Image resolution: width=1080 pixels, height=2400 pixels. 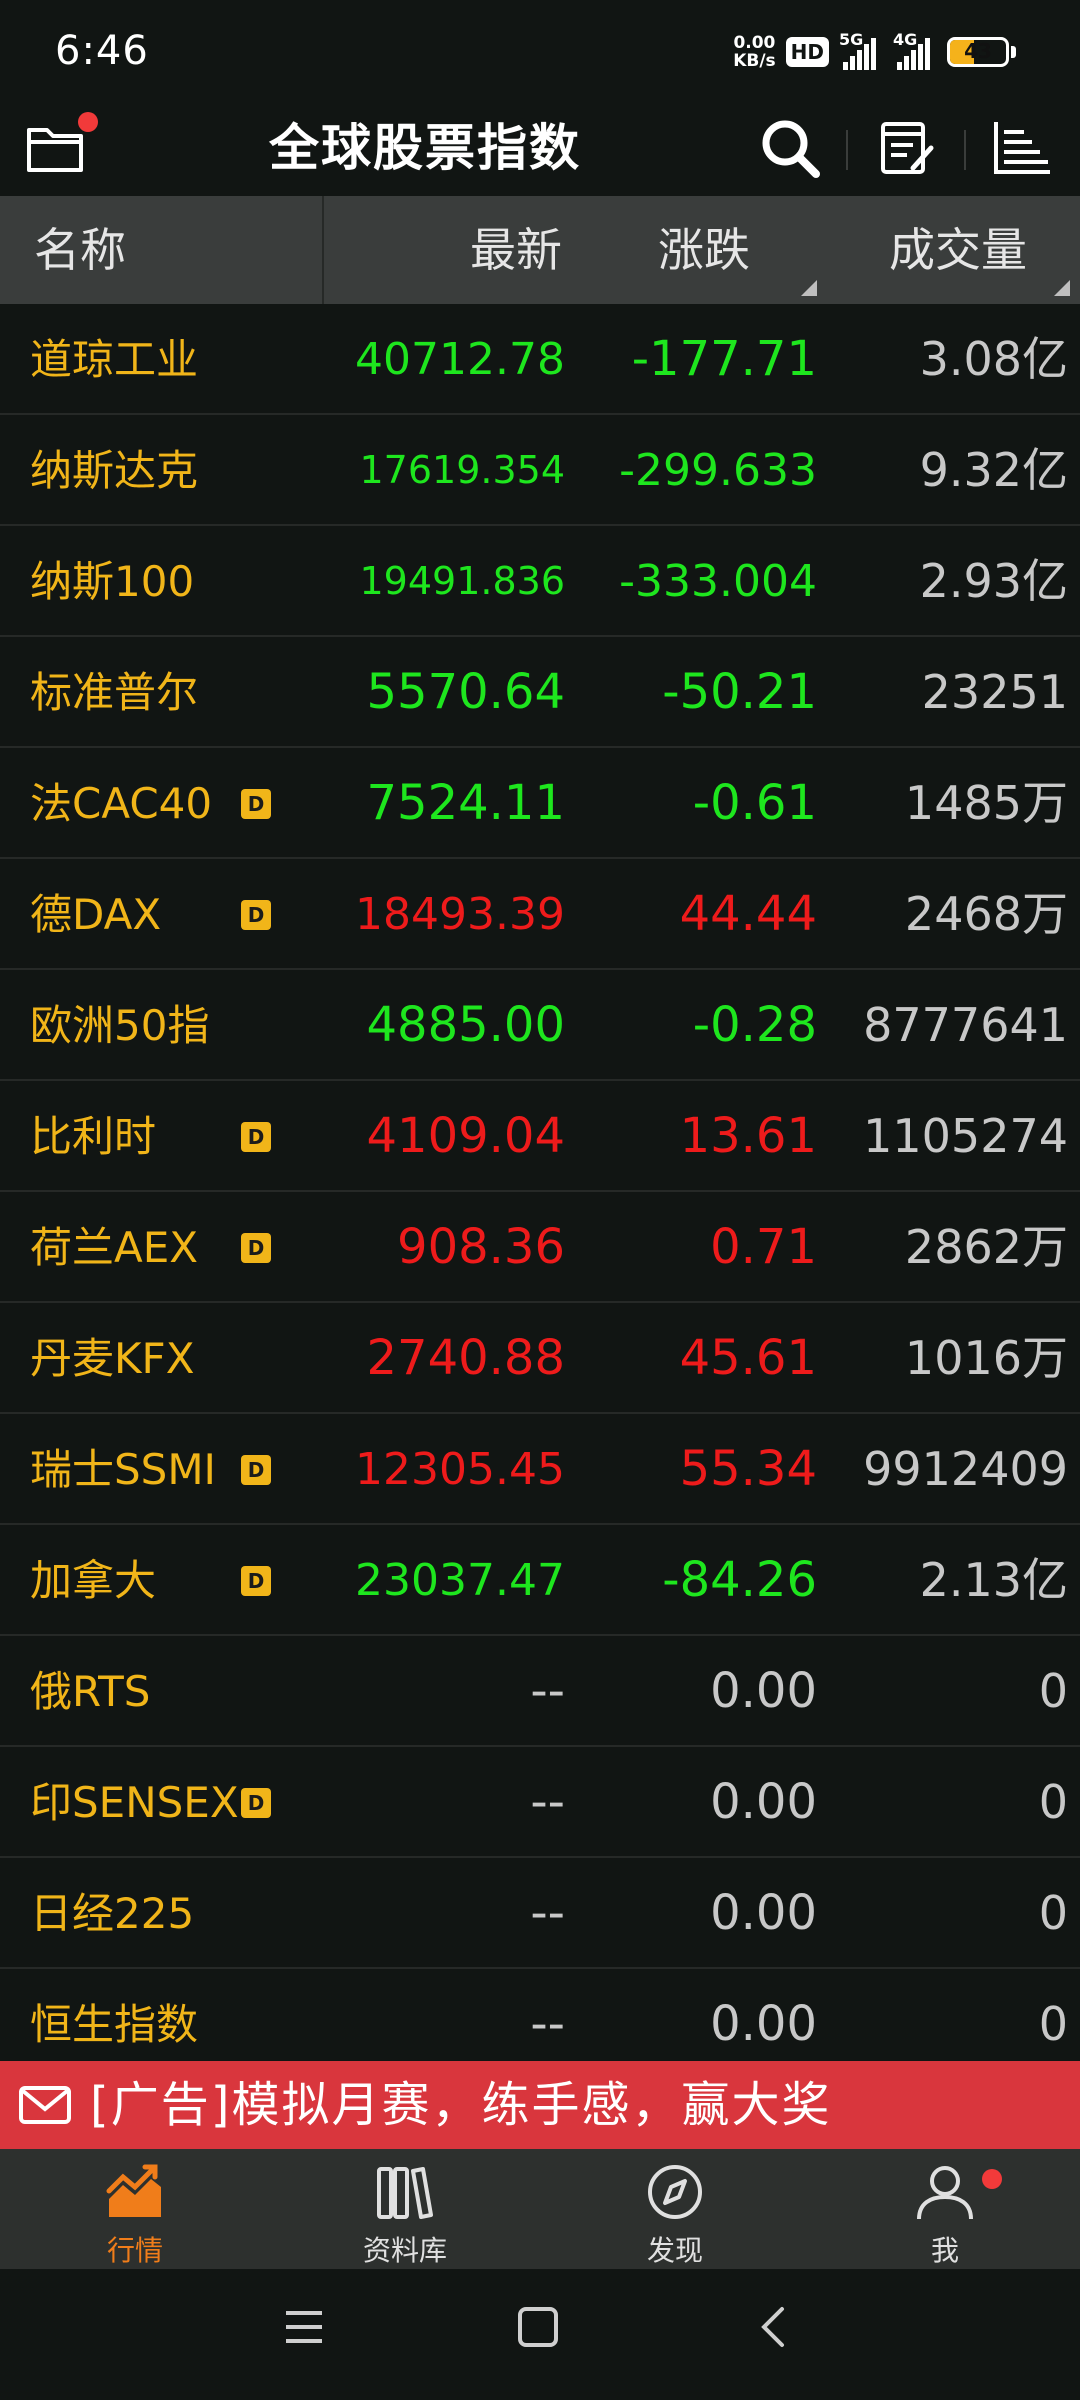 I want to click on table-row: 道琼工业 40712.78 -177.71 3.08亿, so click(x=540, y=359).